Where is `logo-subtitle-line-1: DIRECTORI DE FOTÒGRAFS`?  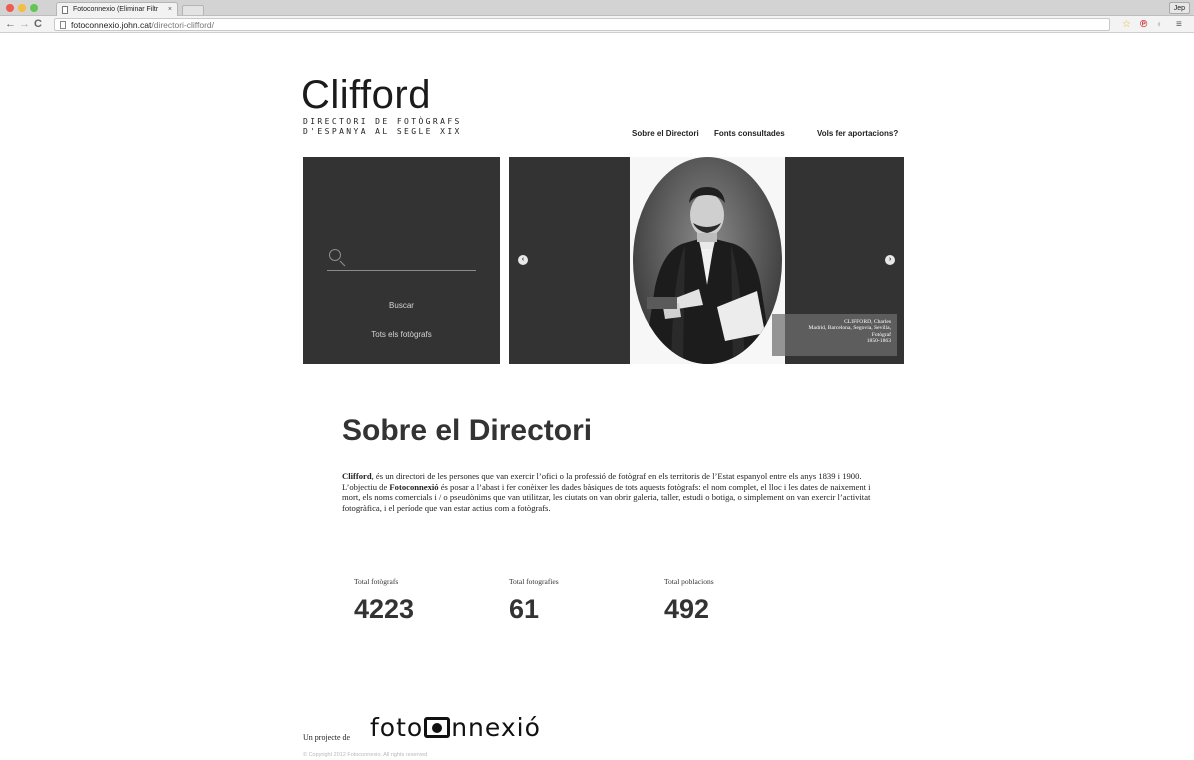
logo-subtitle-line-1: DIRECTORI DE FOTÒGRAFS is located at coordinates (382, 121).